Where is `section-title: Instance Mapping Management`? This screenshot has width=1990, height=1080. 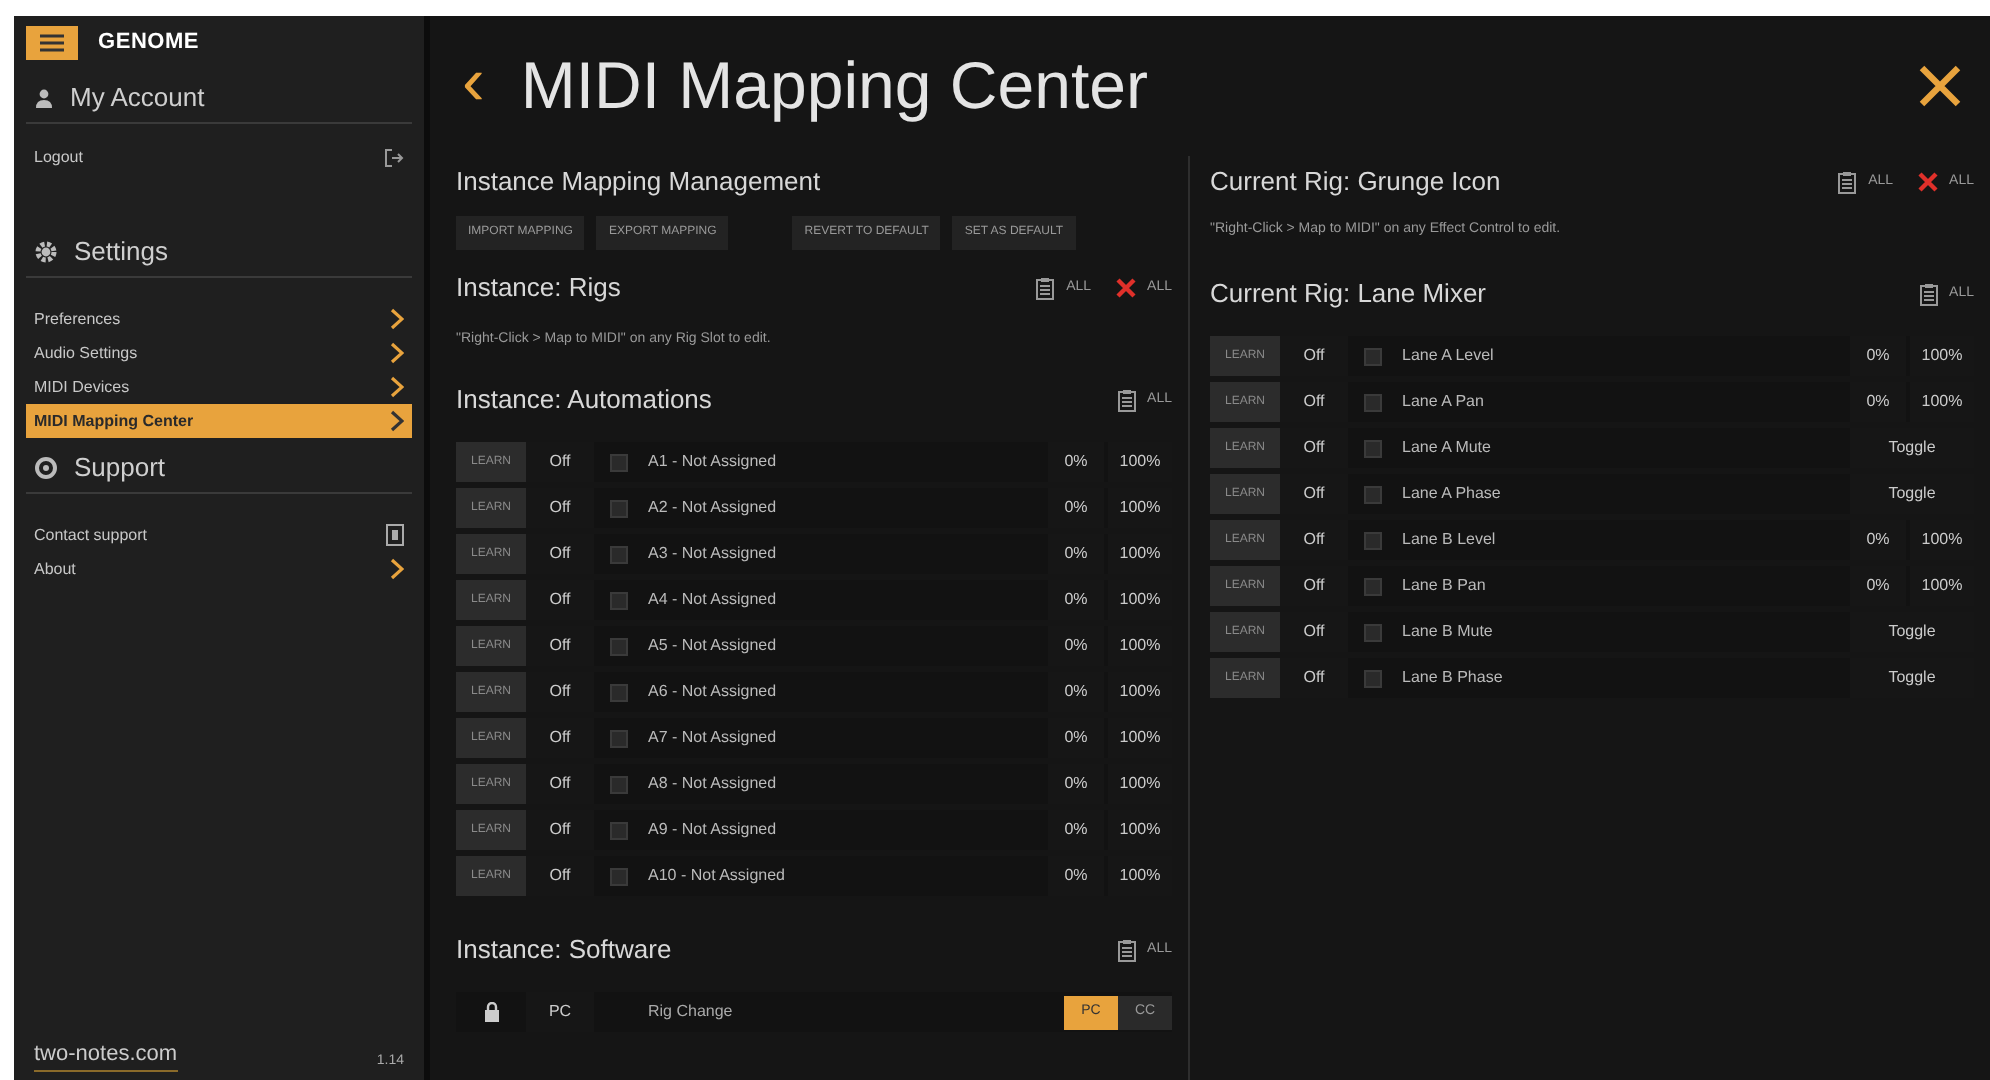
section-title: Instance Mapping Management is located at coordinates (638, 182).